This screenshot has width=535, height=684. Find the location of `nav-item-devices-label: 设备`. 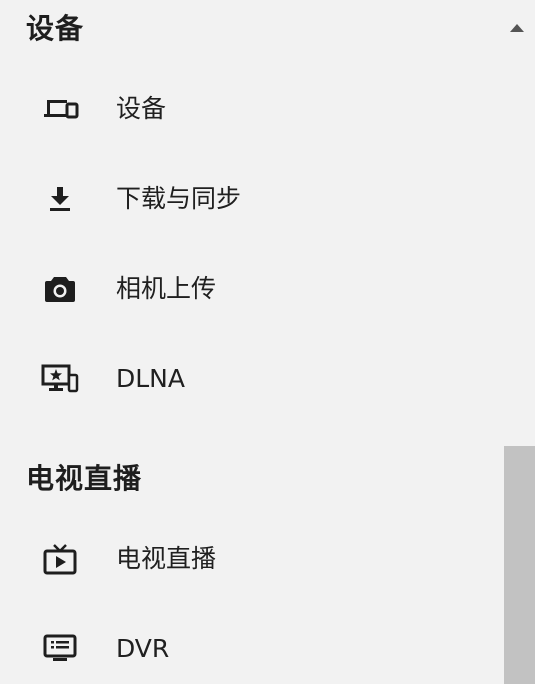

nav-item-devices-label: 设备 is located at coordinates (141, 108).